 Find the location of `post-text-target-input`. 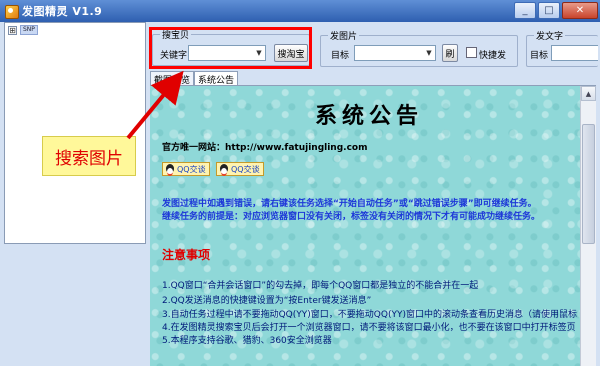

post-text-target-input is located at coordinates (574, 53).